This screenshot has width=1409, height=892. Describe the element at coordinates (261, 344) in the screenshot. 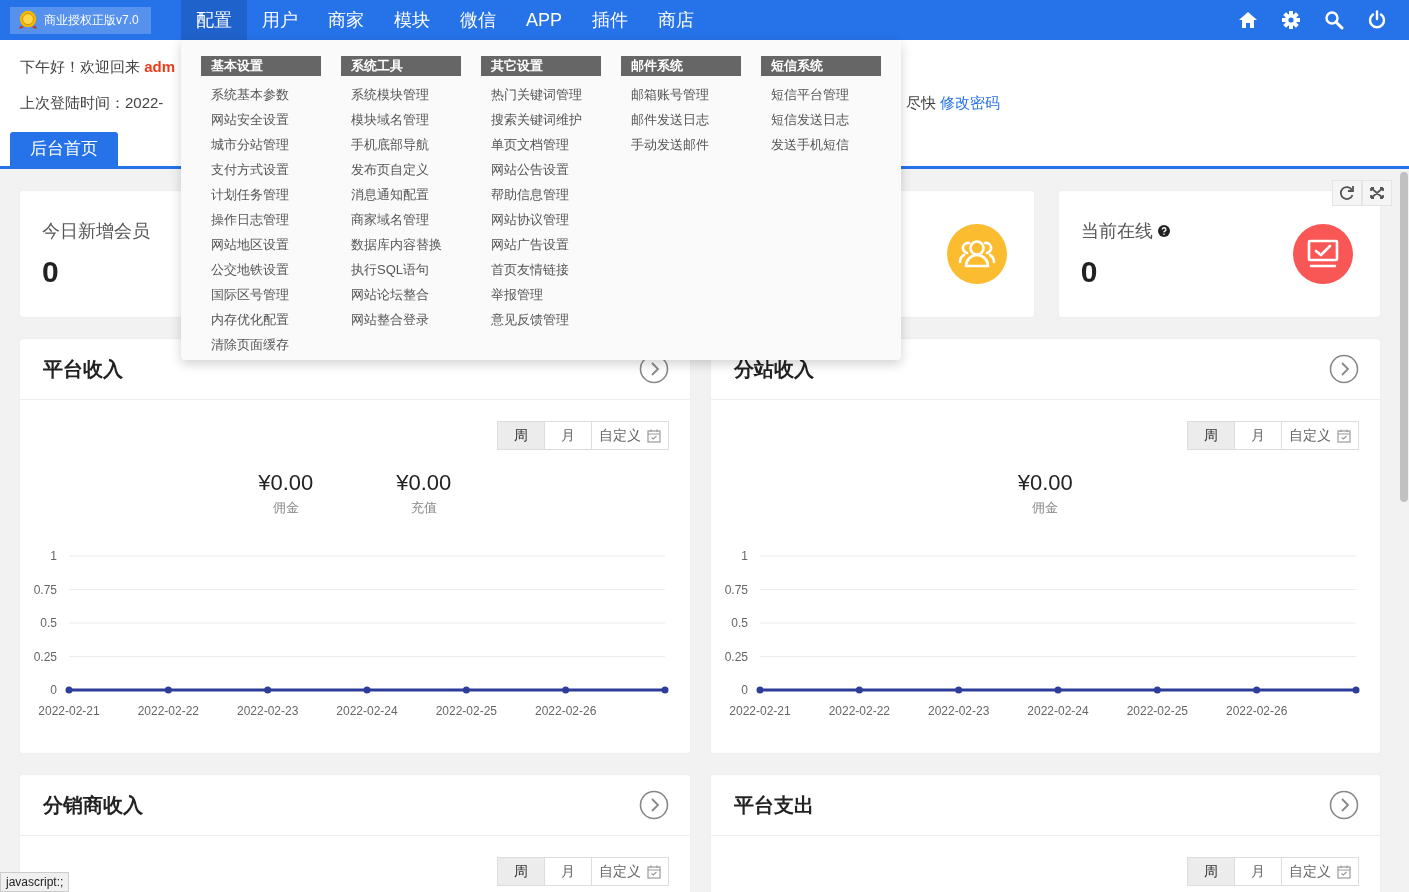

I see `menu-item: 清除页面缓存` at that location.